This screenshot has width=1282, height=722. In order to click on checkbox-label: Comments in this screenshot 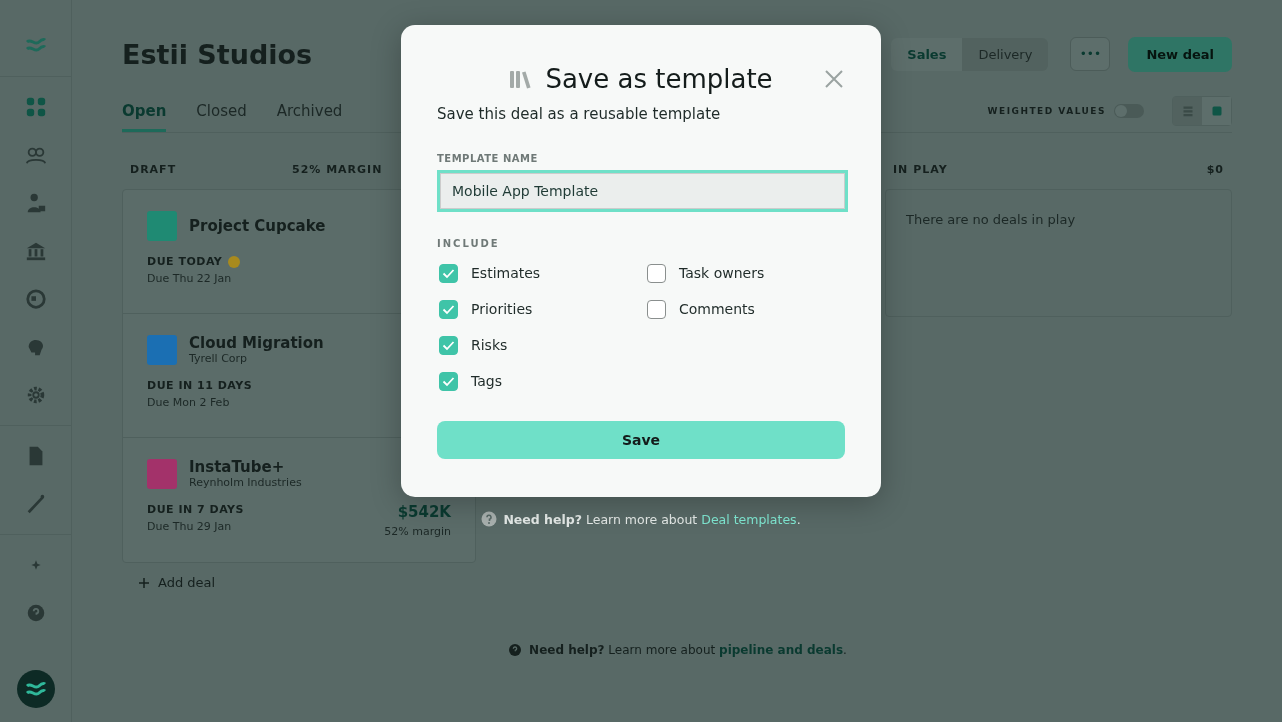, I will do `click(717, 309)`.